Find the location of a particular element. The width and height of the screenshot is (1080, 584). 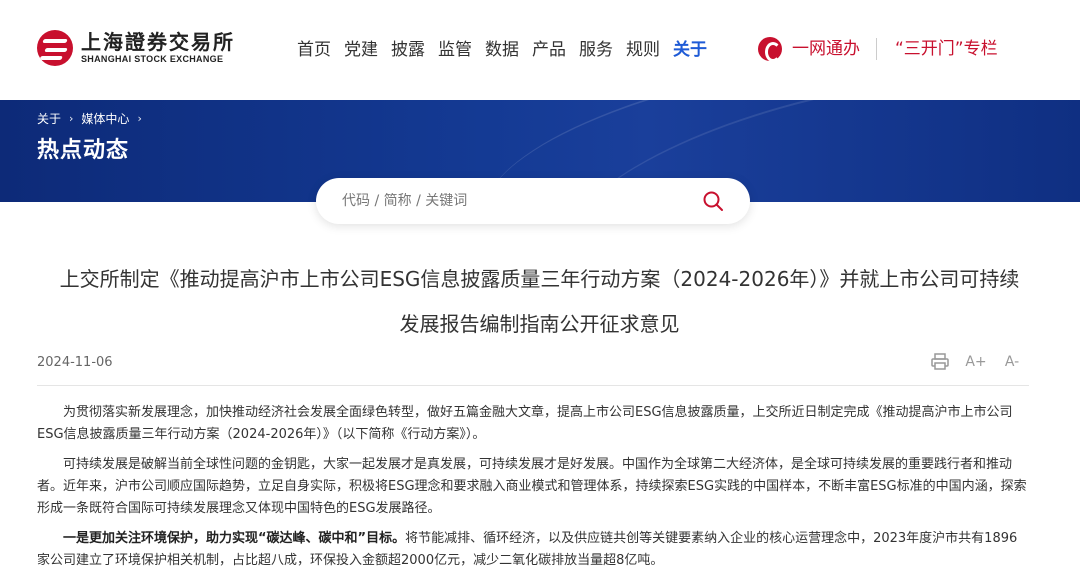

logo-name-en: SHANGHAI STOCK EXCHANGE is located at coordinates (152, 59).